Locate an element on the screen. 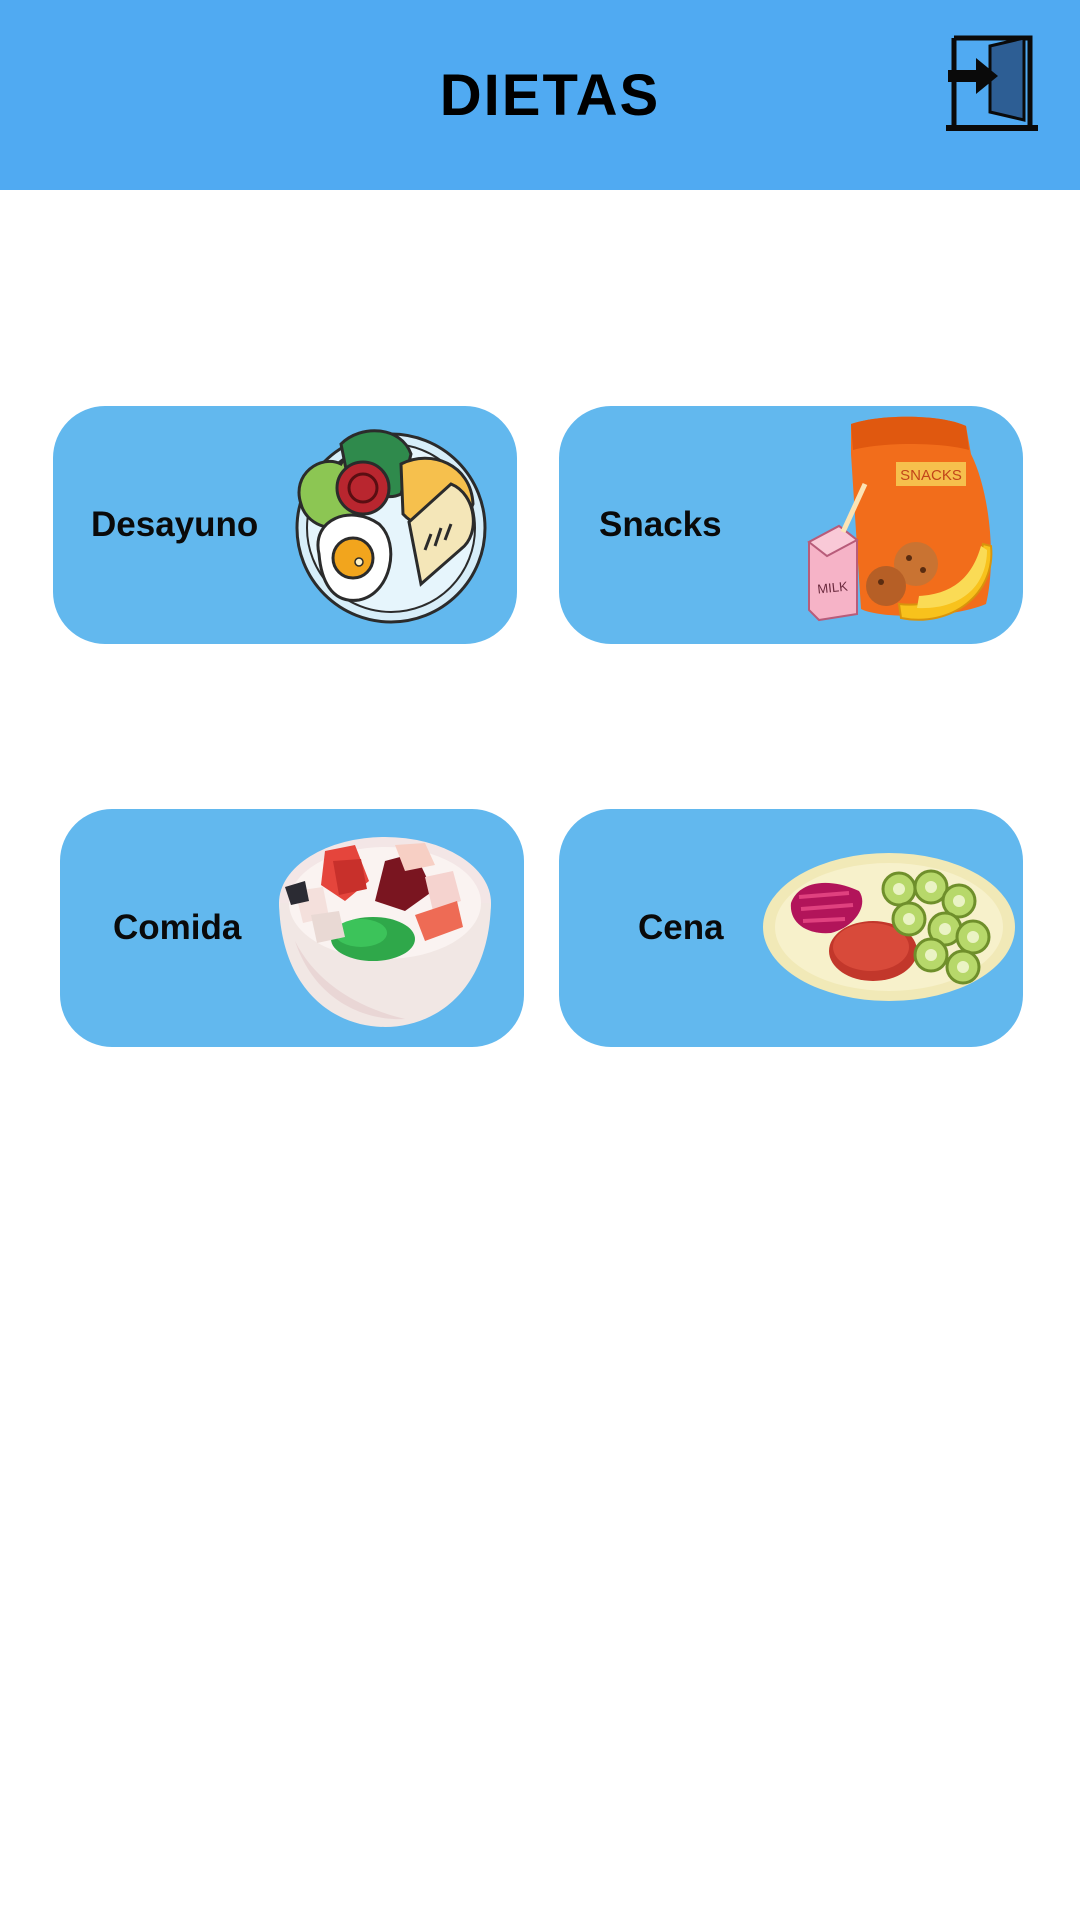  card-label-desayuno: Desayuno is located at coordinates (175, 524).